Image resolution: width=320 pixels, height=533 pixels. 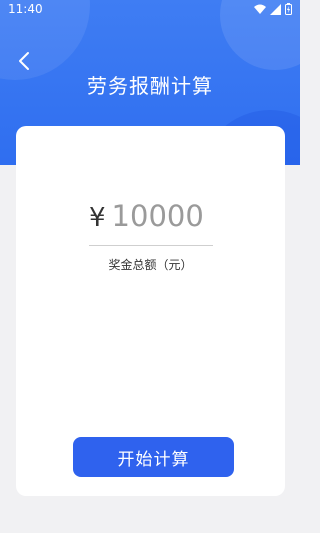 I want to click on chevron-left-icon, so click(x=24, y=61).